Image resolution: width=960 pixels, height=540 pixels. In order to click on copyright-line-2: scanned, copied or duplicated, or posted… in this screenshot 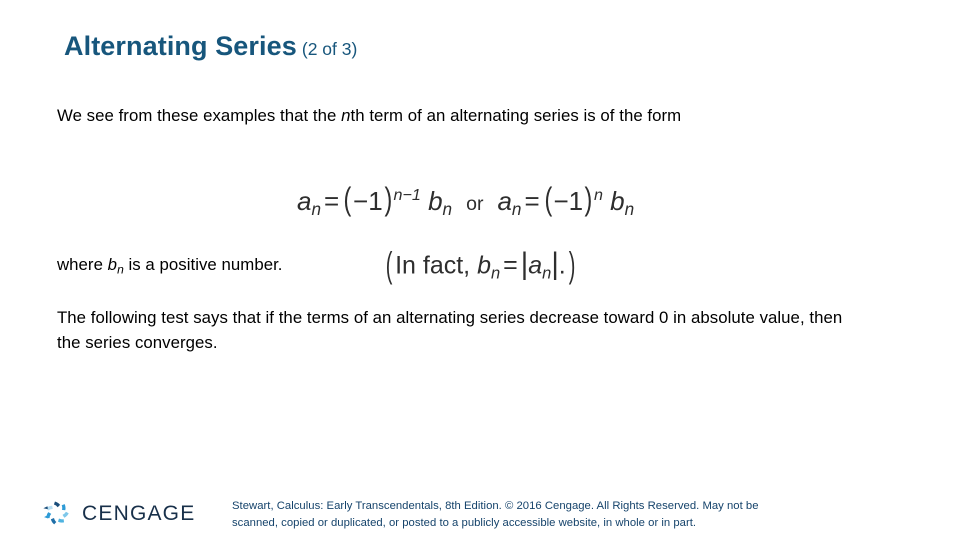, I will do `click(464, 522)`.